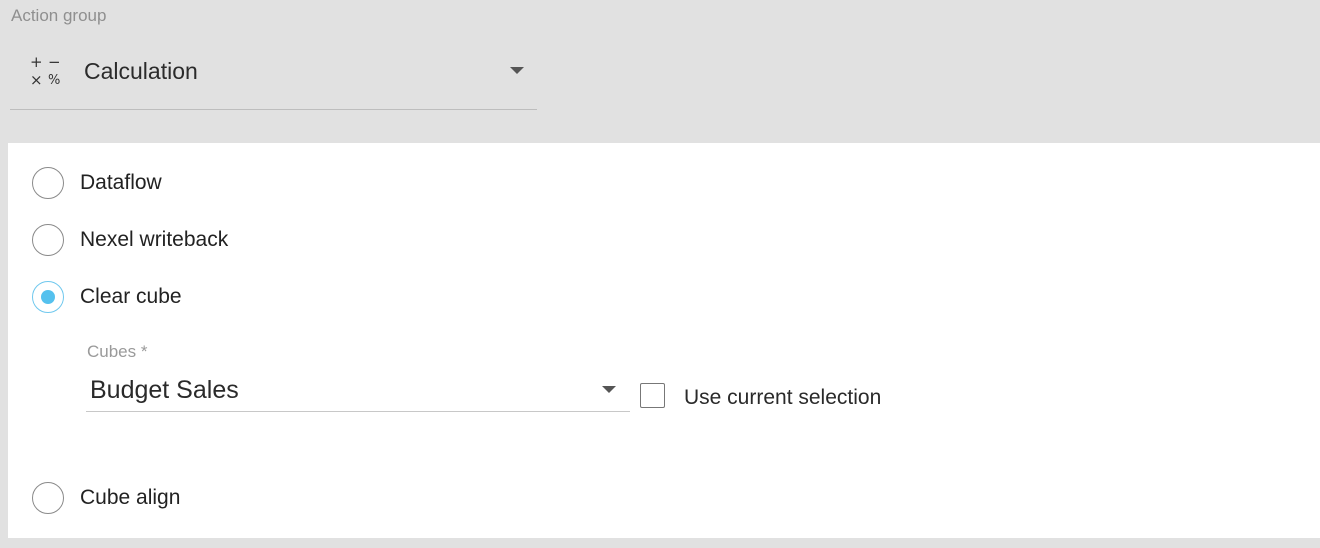  What do you see at coordinates (783, 397) in the screenshot?
I see `use-current-selection-label: Use current selection` at bounding box center [783, 397].